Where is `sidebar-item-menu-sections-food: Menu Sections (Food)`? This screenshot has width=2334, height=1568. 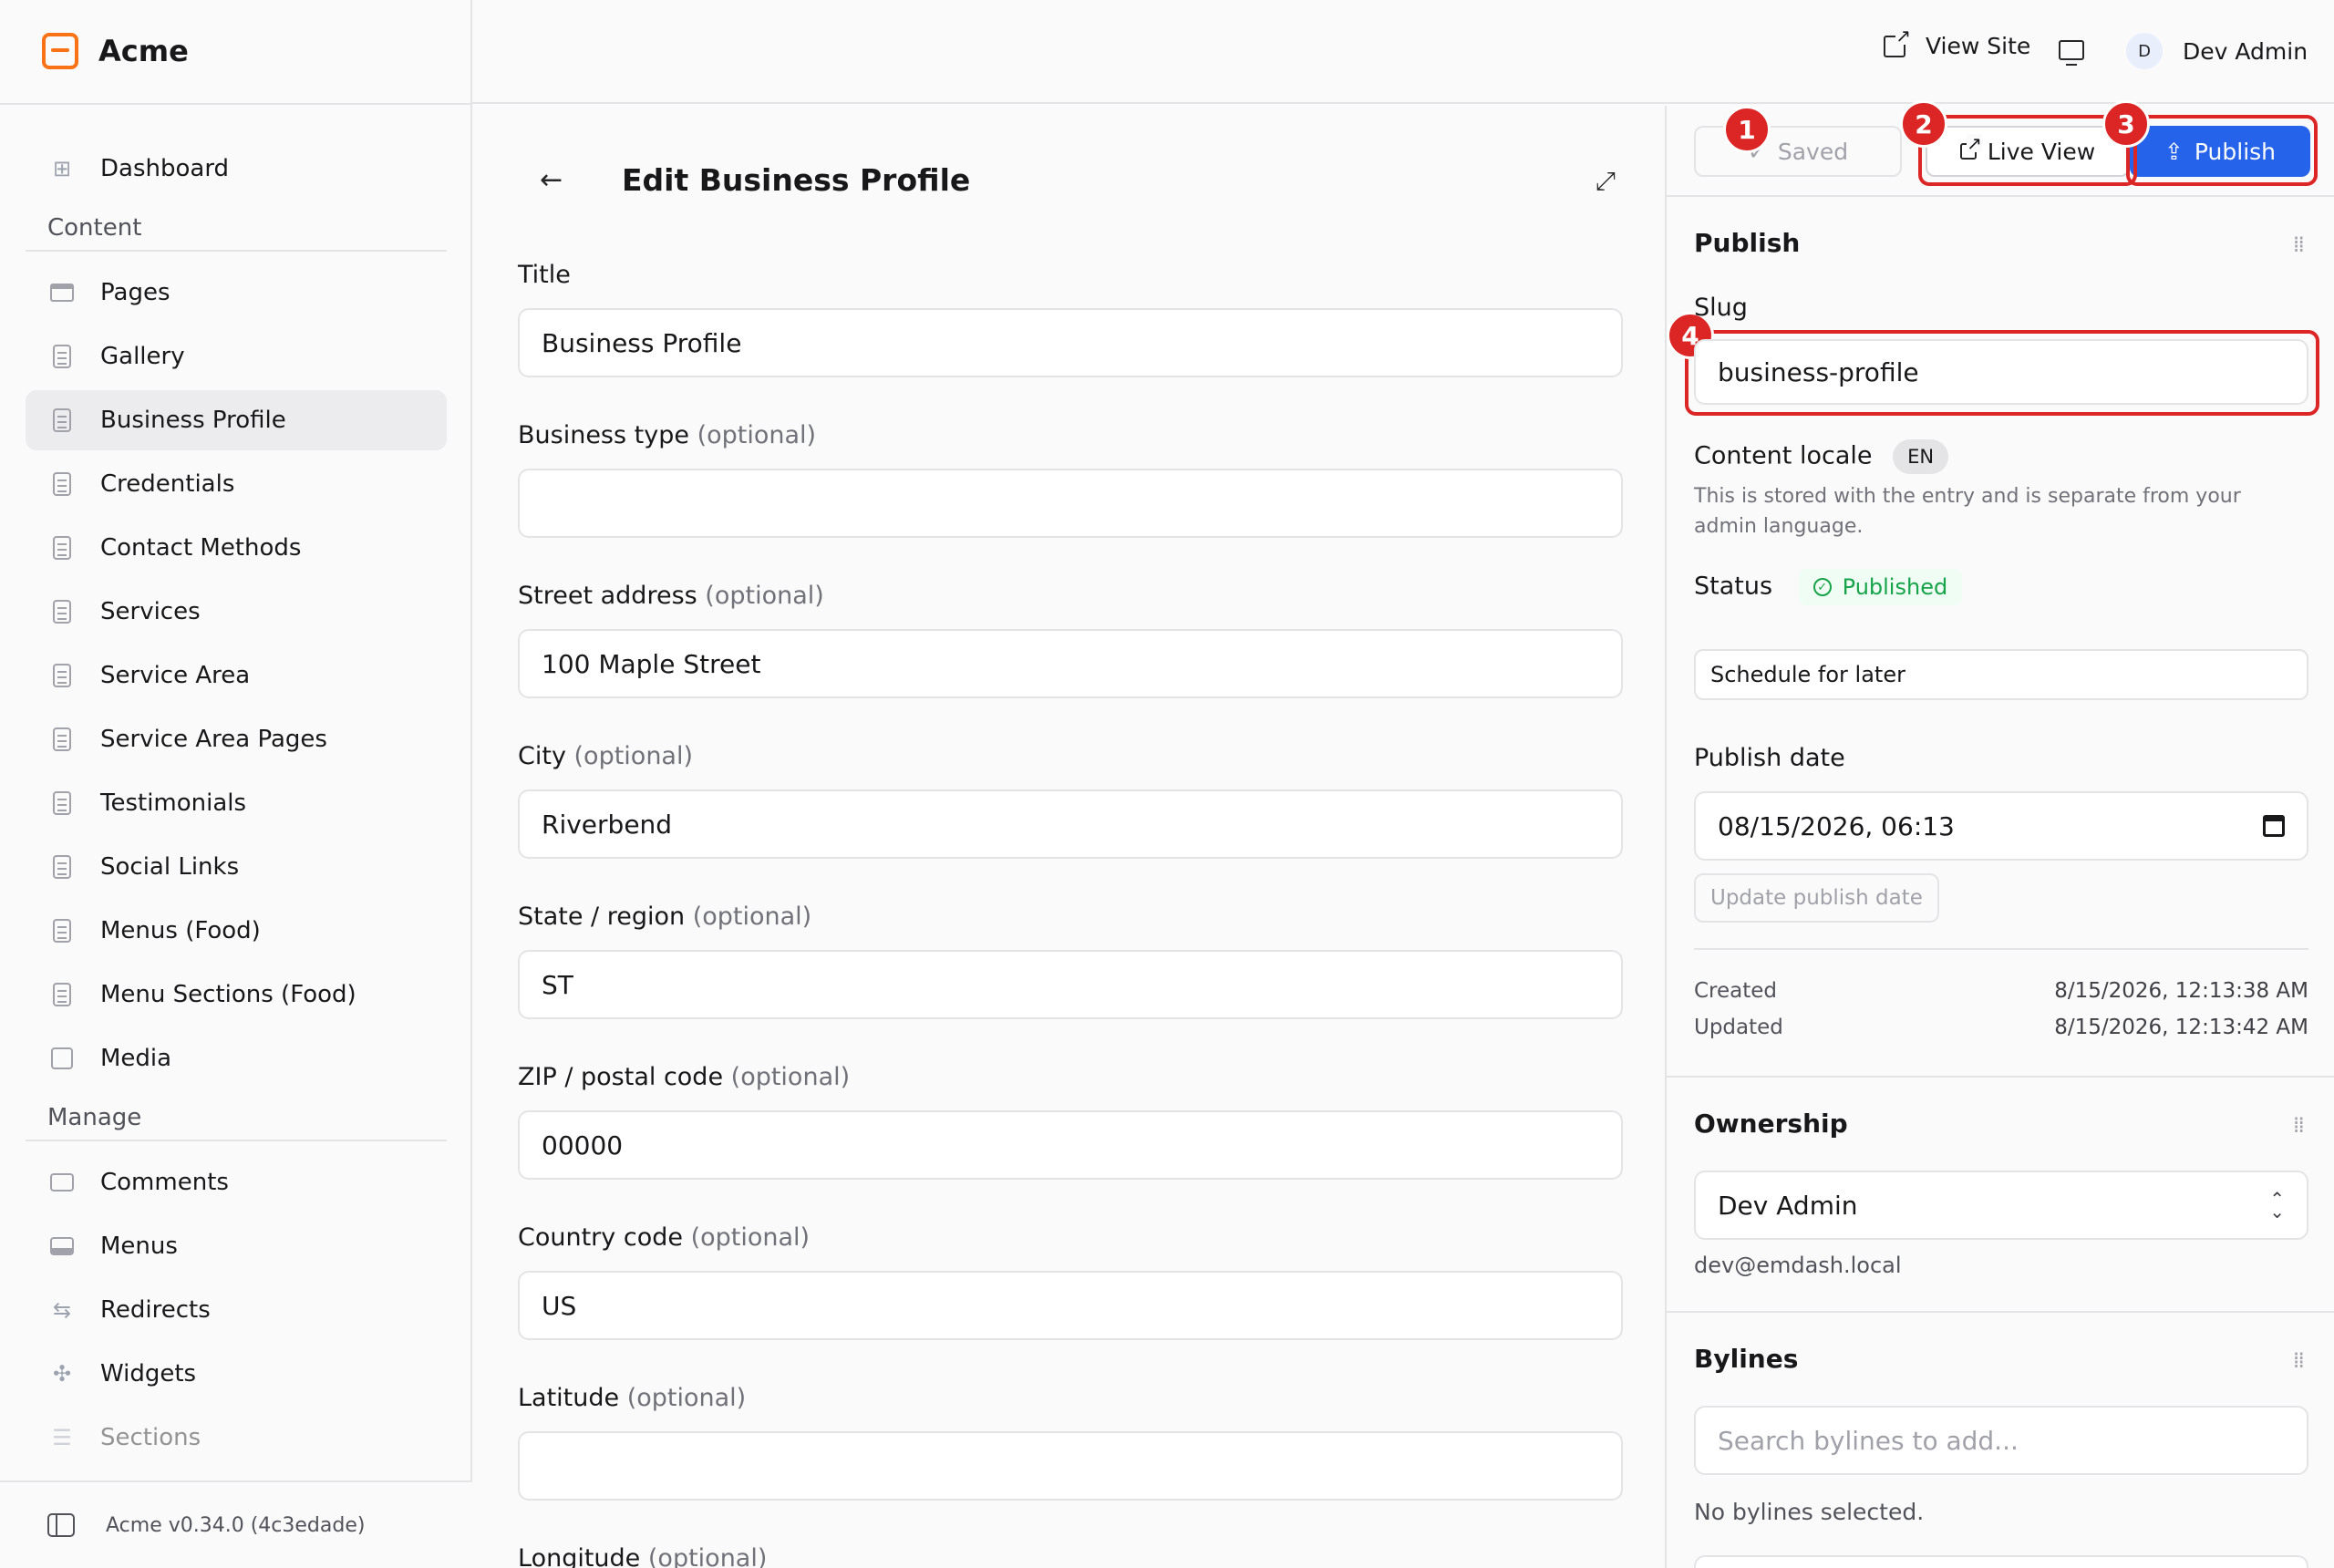 sidebar-item-menu-sections-food: Menu Sections (Food) is located at coordinates (236, 995).